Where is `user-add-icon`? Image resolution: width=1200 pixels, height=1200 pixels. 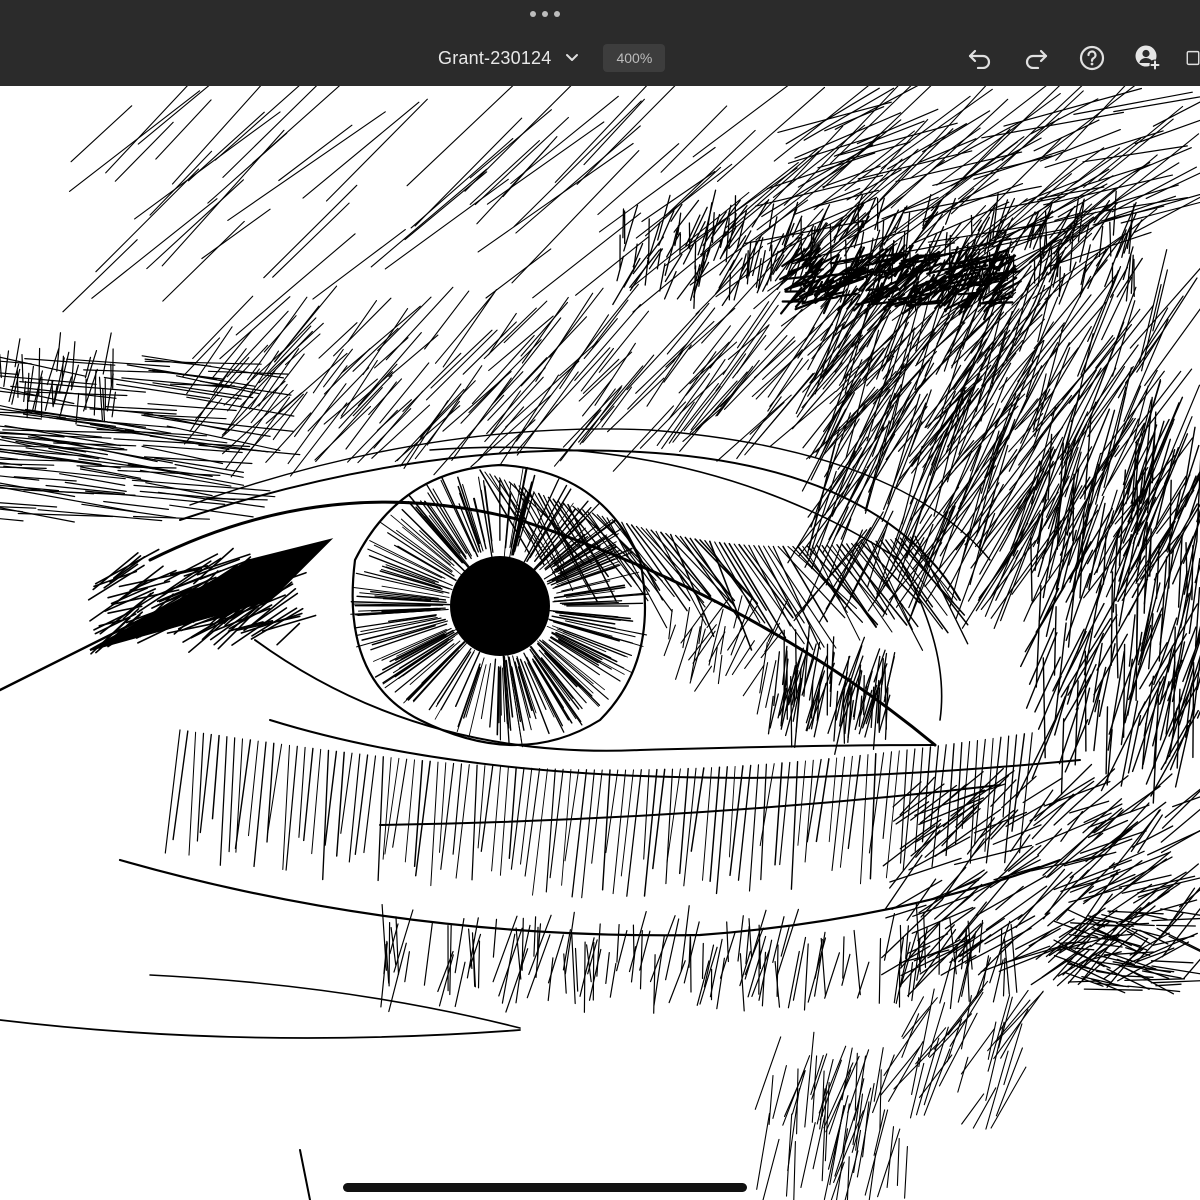
user-add-icon is located at coordinates (1148, 58).